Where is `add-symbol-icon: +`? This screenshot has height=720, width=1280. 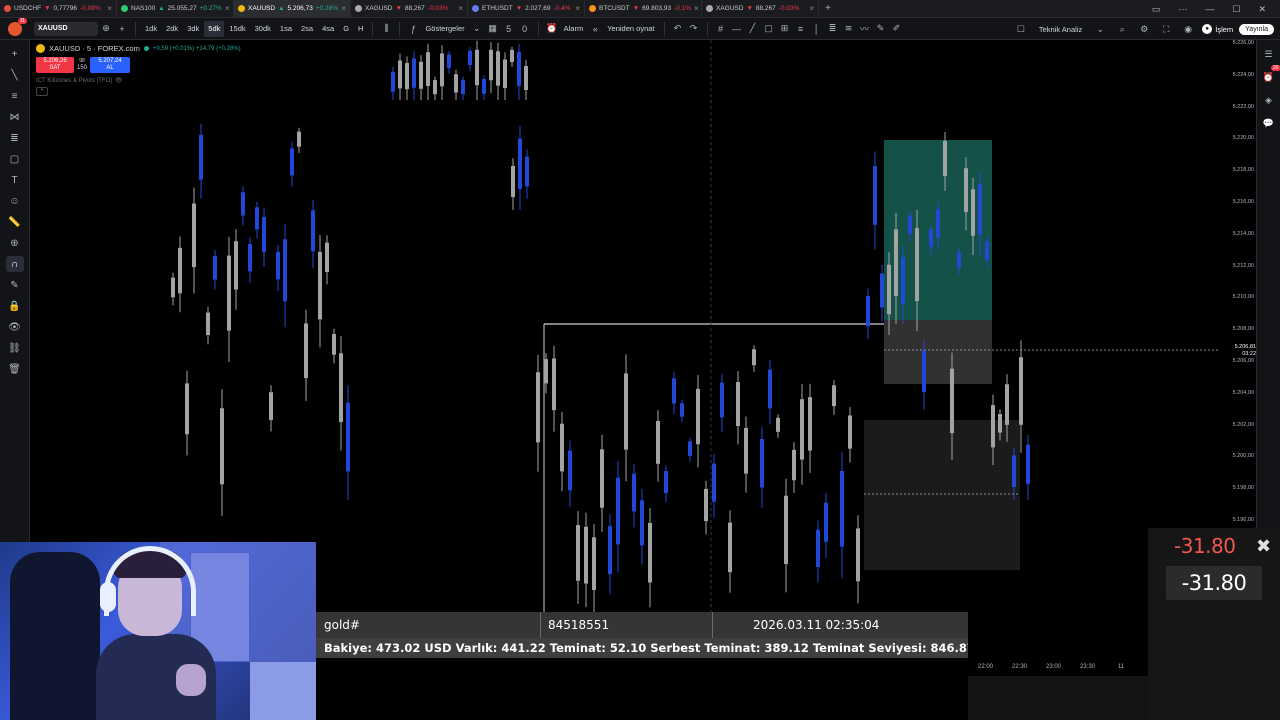
add-symbol-icon: + is located at coordinates (122, 29).